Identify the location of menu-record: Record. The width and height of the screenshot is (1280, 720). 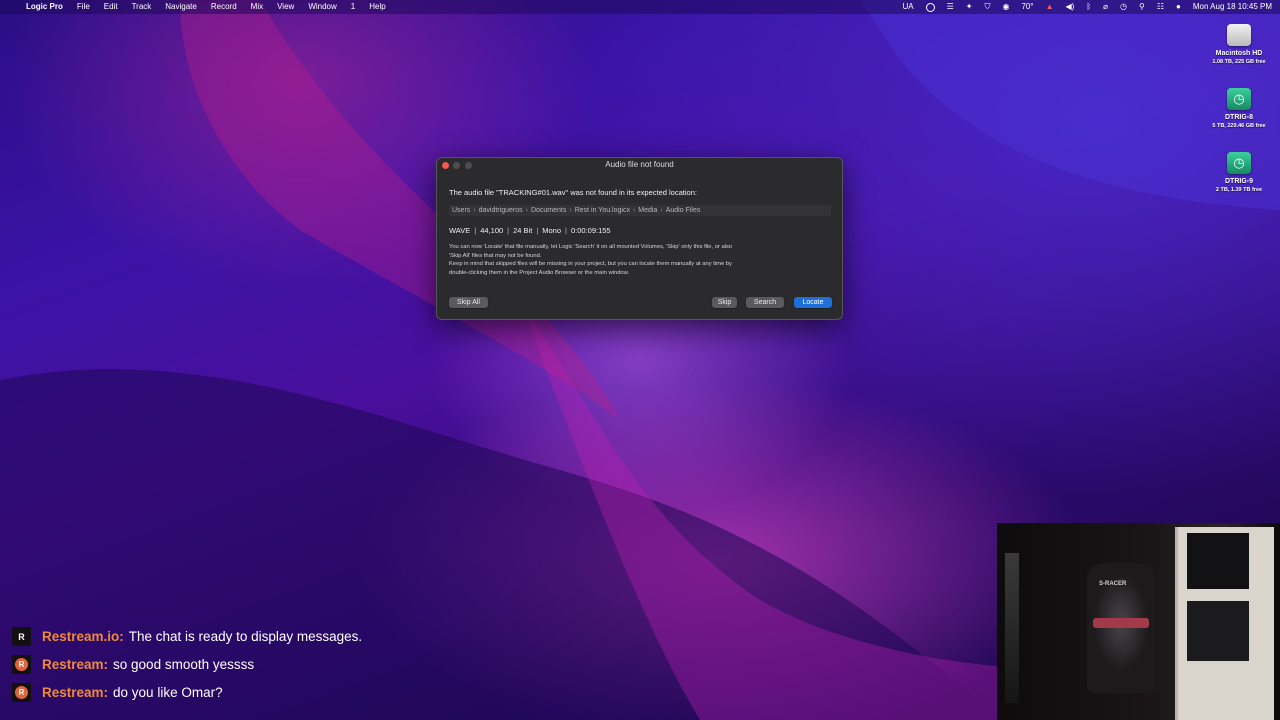
(224, 7).